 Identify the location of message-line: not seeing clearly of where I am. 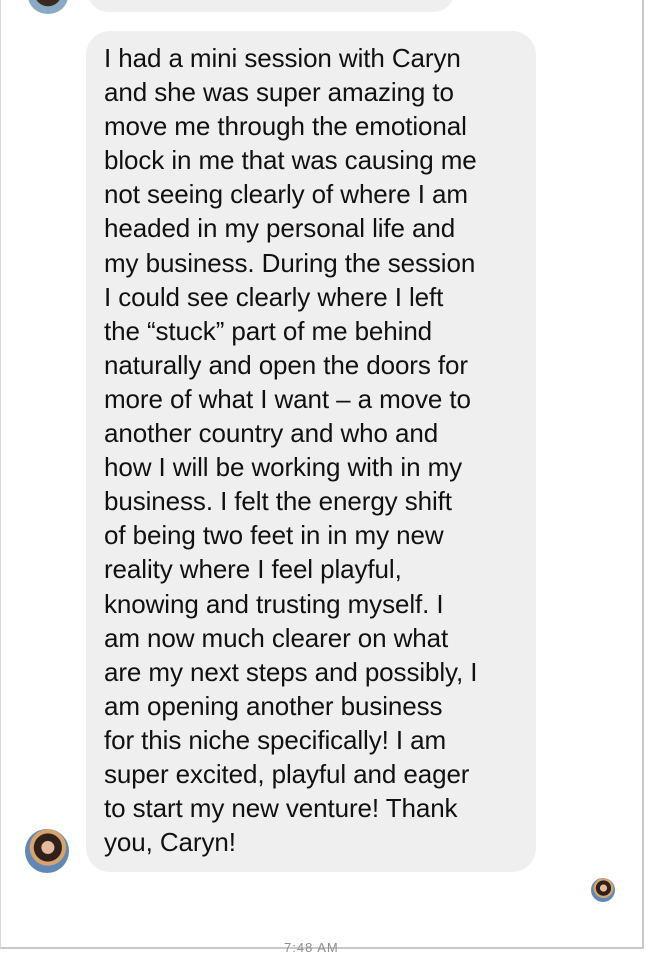
(286, 194).